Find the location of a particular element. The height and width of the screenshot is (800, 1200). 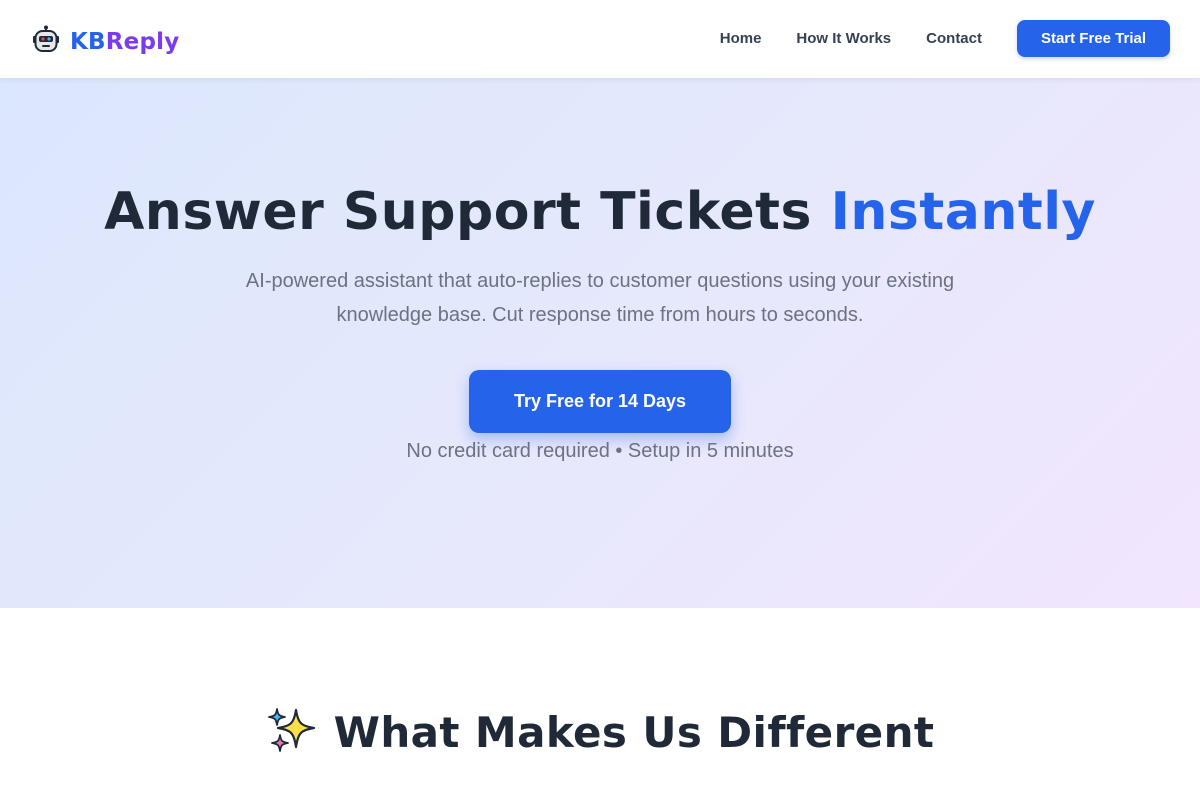

hero-title: Answer Support Tickets Instantly is located at coordinates (600, 212).